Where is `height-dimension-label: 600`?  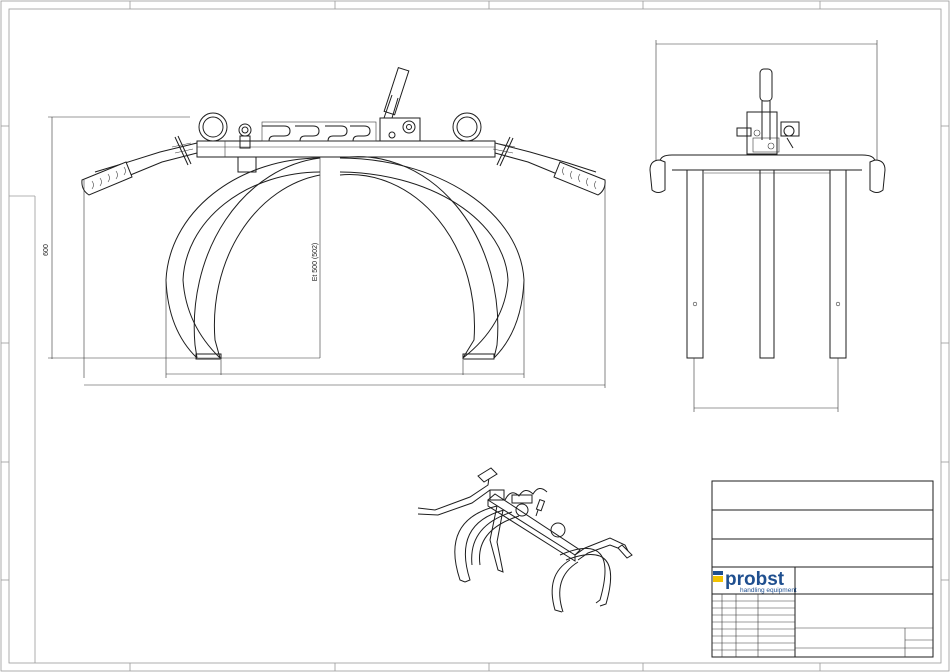
height-dimension-label: 600 is located at coordinates (46, 250).